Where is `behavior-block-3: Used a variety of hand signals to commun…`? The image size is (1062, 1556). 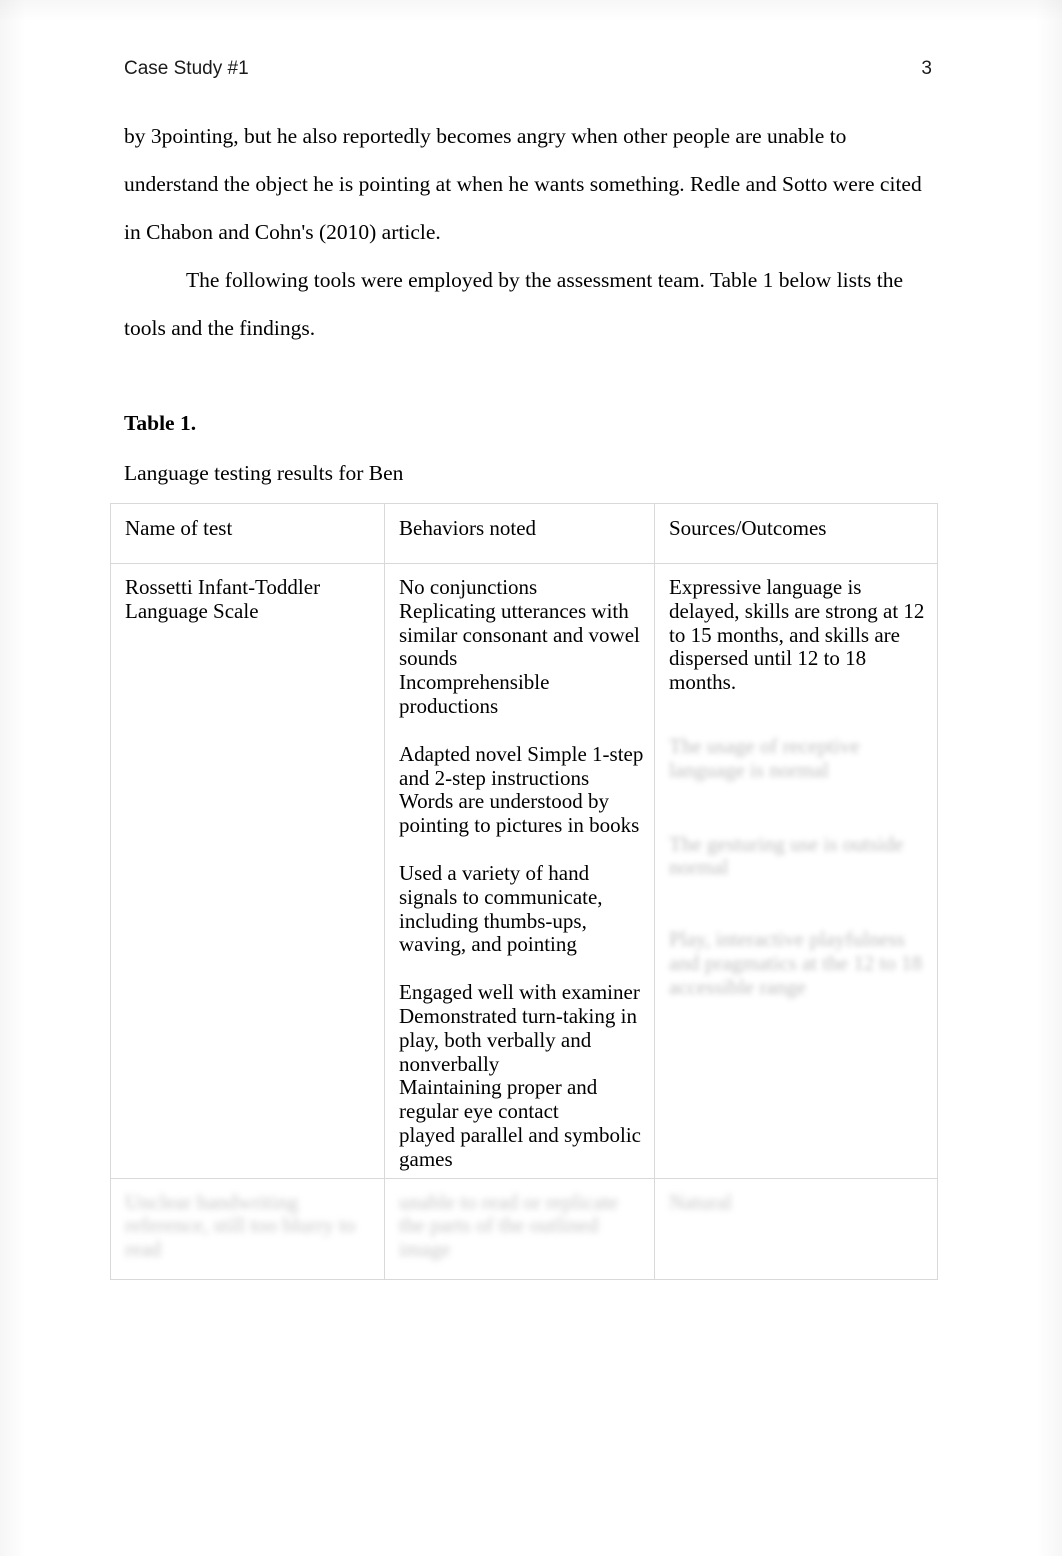
behavior-block-3: Used a variety of hand signals to commun… is located at coordinates (501, 908).